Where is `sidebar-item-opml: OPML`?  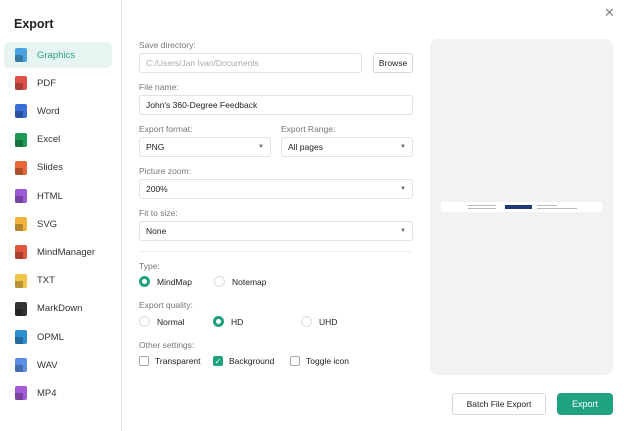
sidebar-item-opml: OPML is located at coordinates (58, 337).